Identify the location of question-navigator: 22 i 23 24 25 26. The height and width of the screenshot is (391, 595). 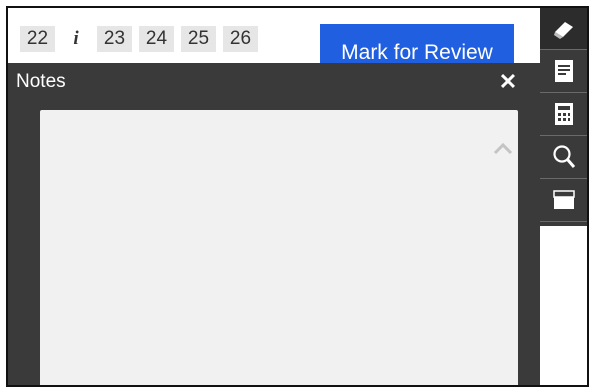
(139, 39).